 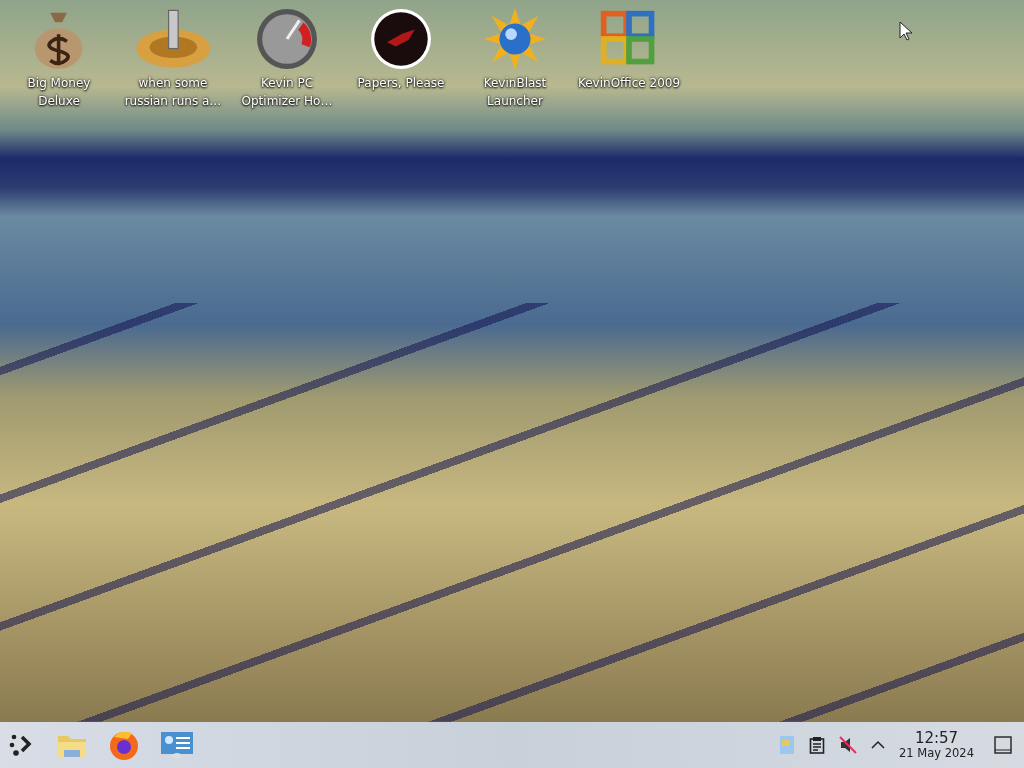 What do you see at coordinates (59, 92) in the screenshot?
I see `desktop-icon-label: Big Money Deluxe` at bounding box center [59, 92].